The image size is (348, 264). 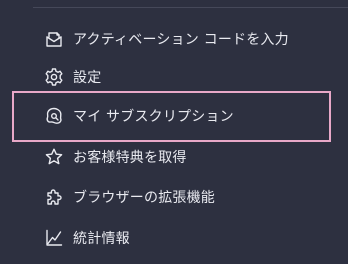 I want to click on gift-envelope-icon, so click(x=54, y=39).